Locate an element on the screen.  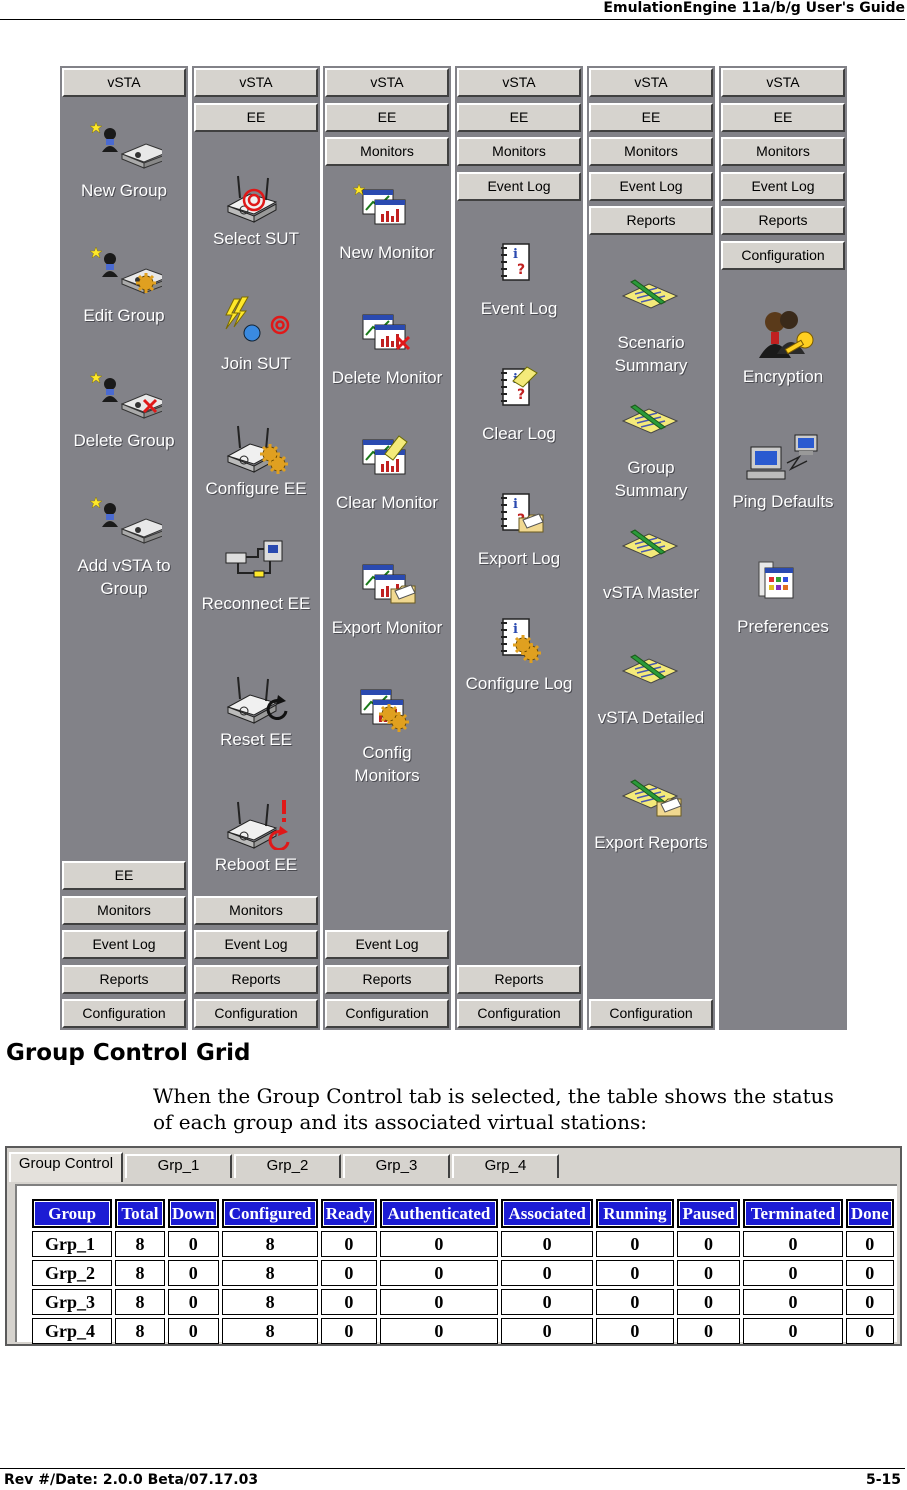
tab-grp_1: Grp_1 is located at coordinates (178, 1166).